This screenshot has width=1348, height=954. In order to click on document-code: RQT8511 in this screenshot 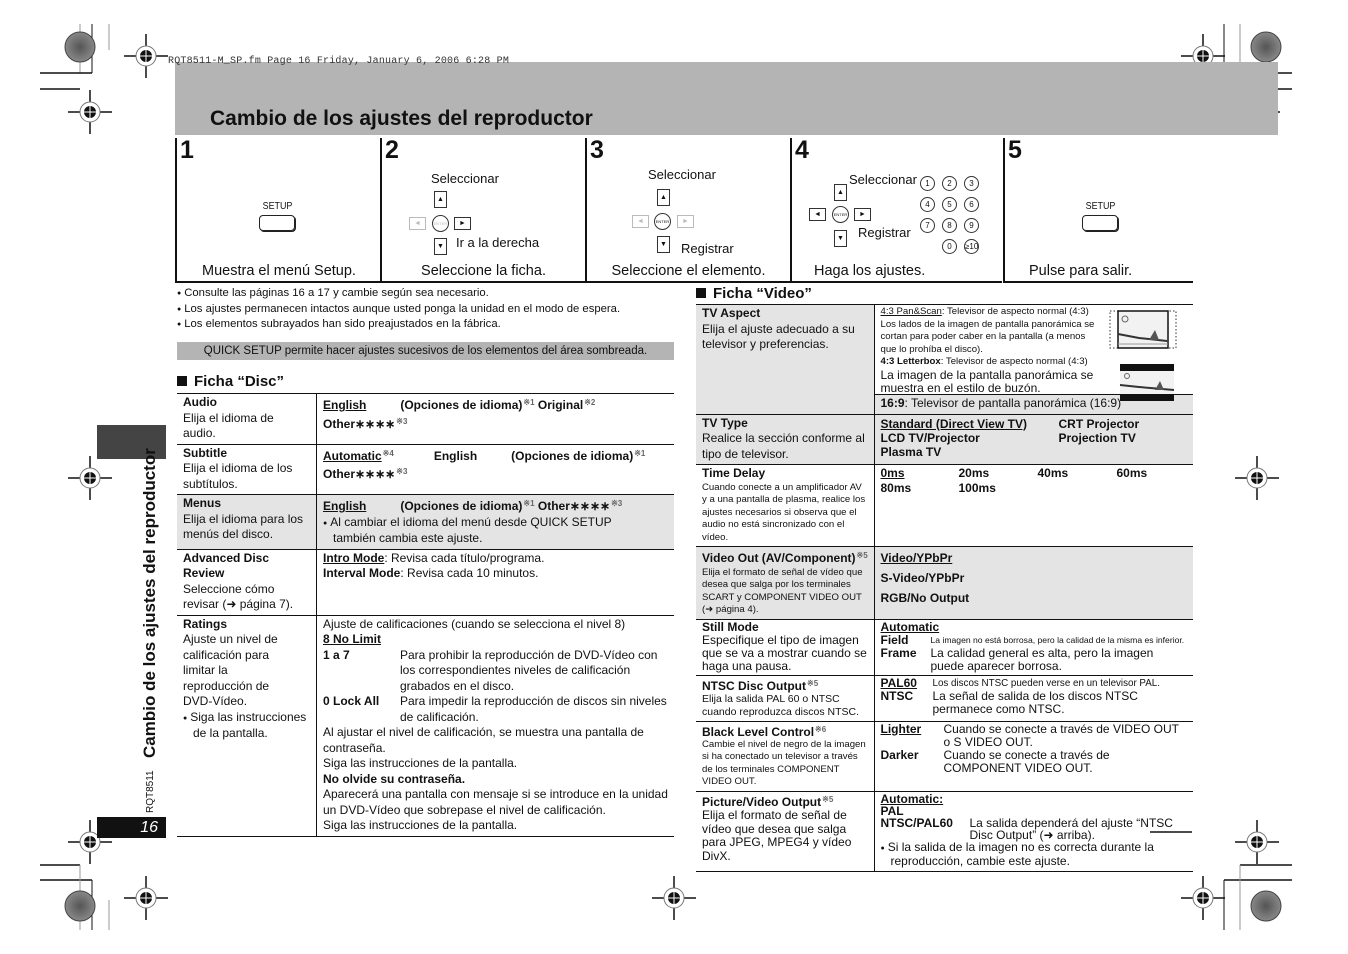, I will do `click(150, 791)`.